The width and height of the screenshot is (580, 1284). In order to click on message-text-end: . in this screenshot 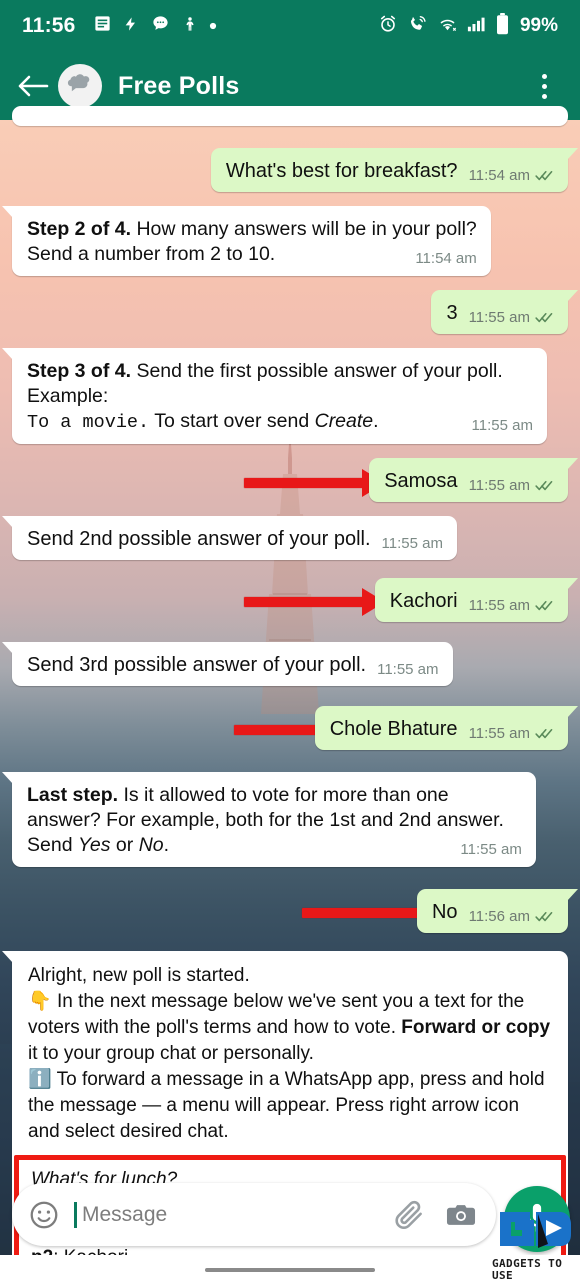, I will do `click(376, 421)`.